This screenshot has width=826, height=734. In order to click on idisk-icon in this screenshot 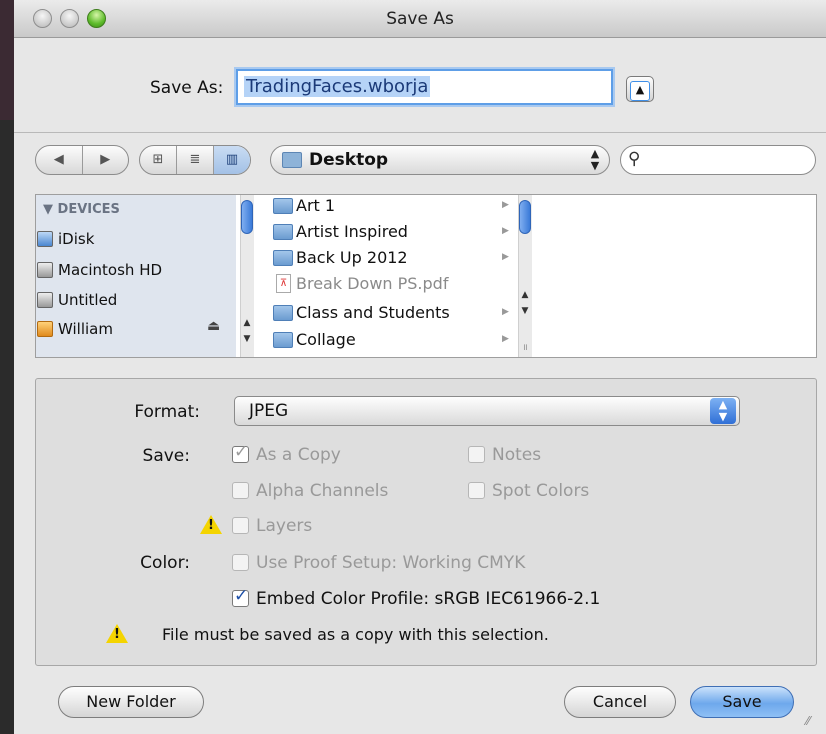, I will do `click(45, 239)`.